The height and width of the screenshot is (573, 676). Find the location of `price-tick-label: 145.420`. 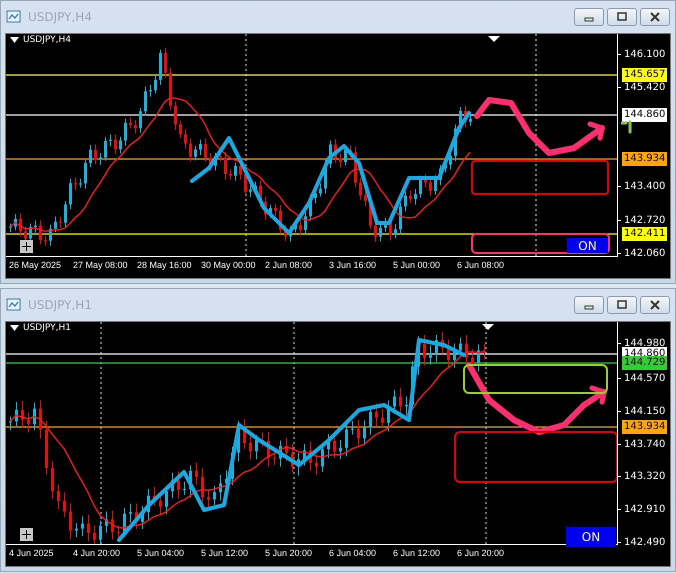

price-tick-label: 145.420 is located at coordinates (645, 87).